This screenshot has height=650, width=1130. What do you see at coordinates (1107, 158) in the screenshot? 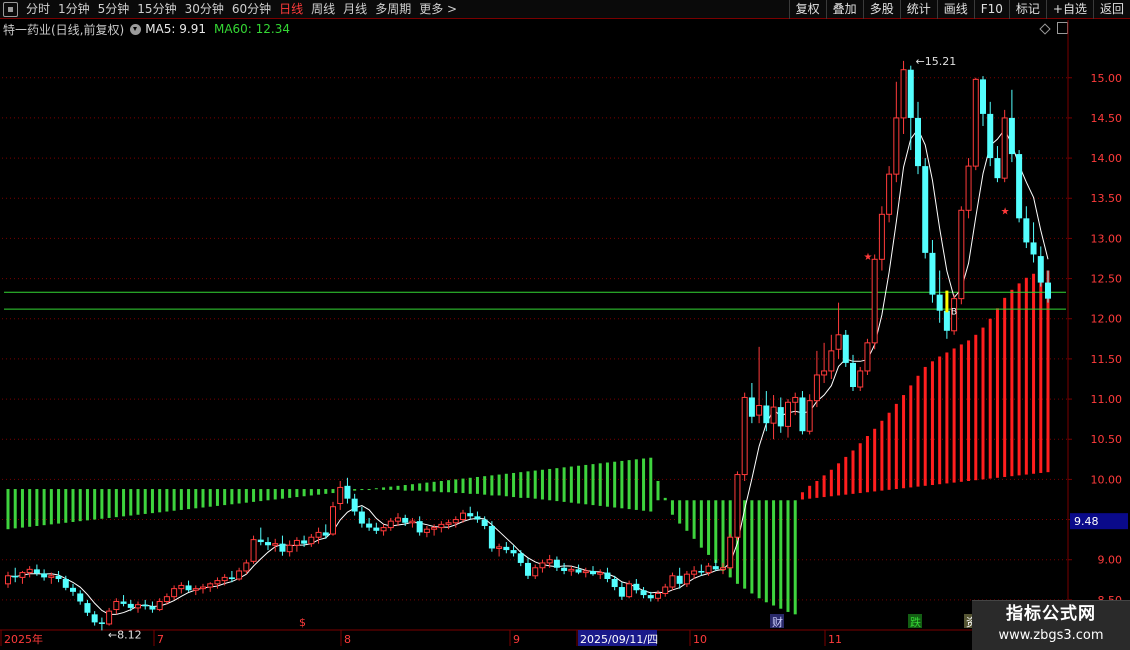
I see `y-tick-label: 14.00` at bounding box center [1107, 158].